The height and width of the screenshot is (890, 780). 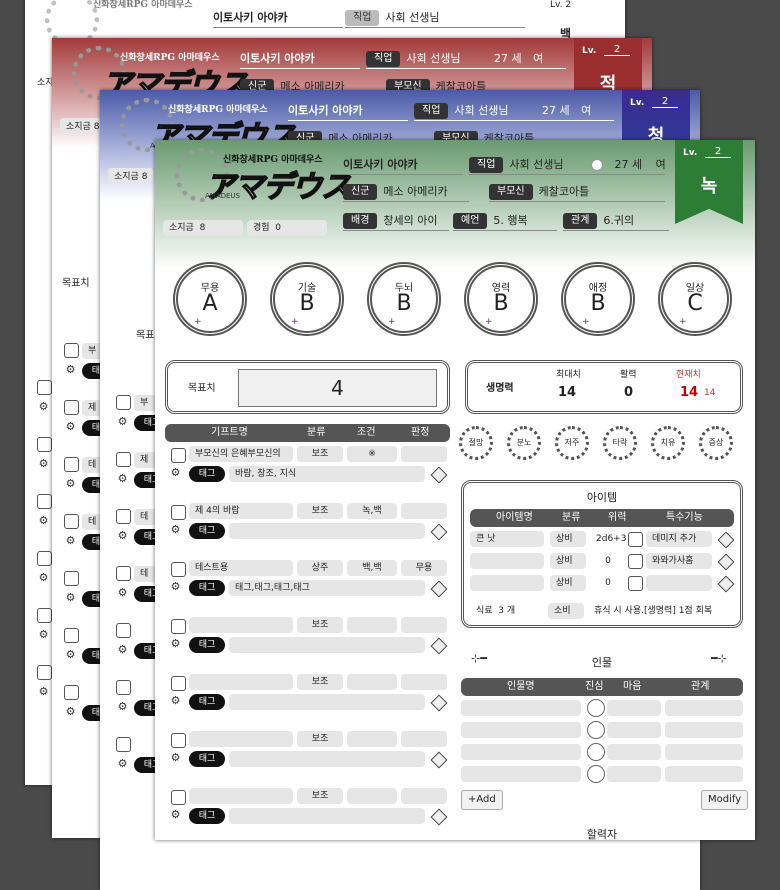 What do you see at coordinates (203, 228) in the screenshot?
I see `money-field: 소지금 8` at bounding box center [203, 228].